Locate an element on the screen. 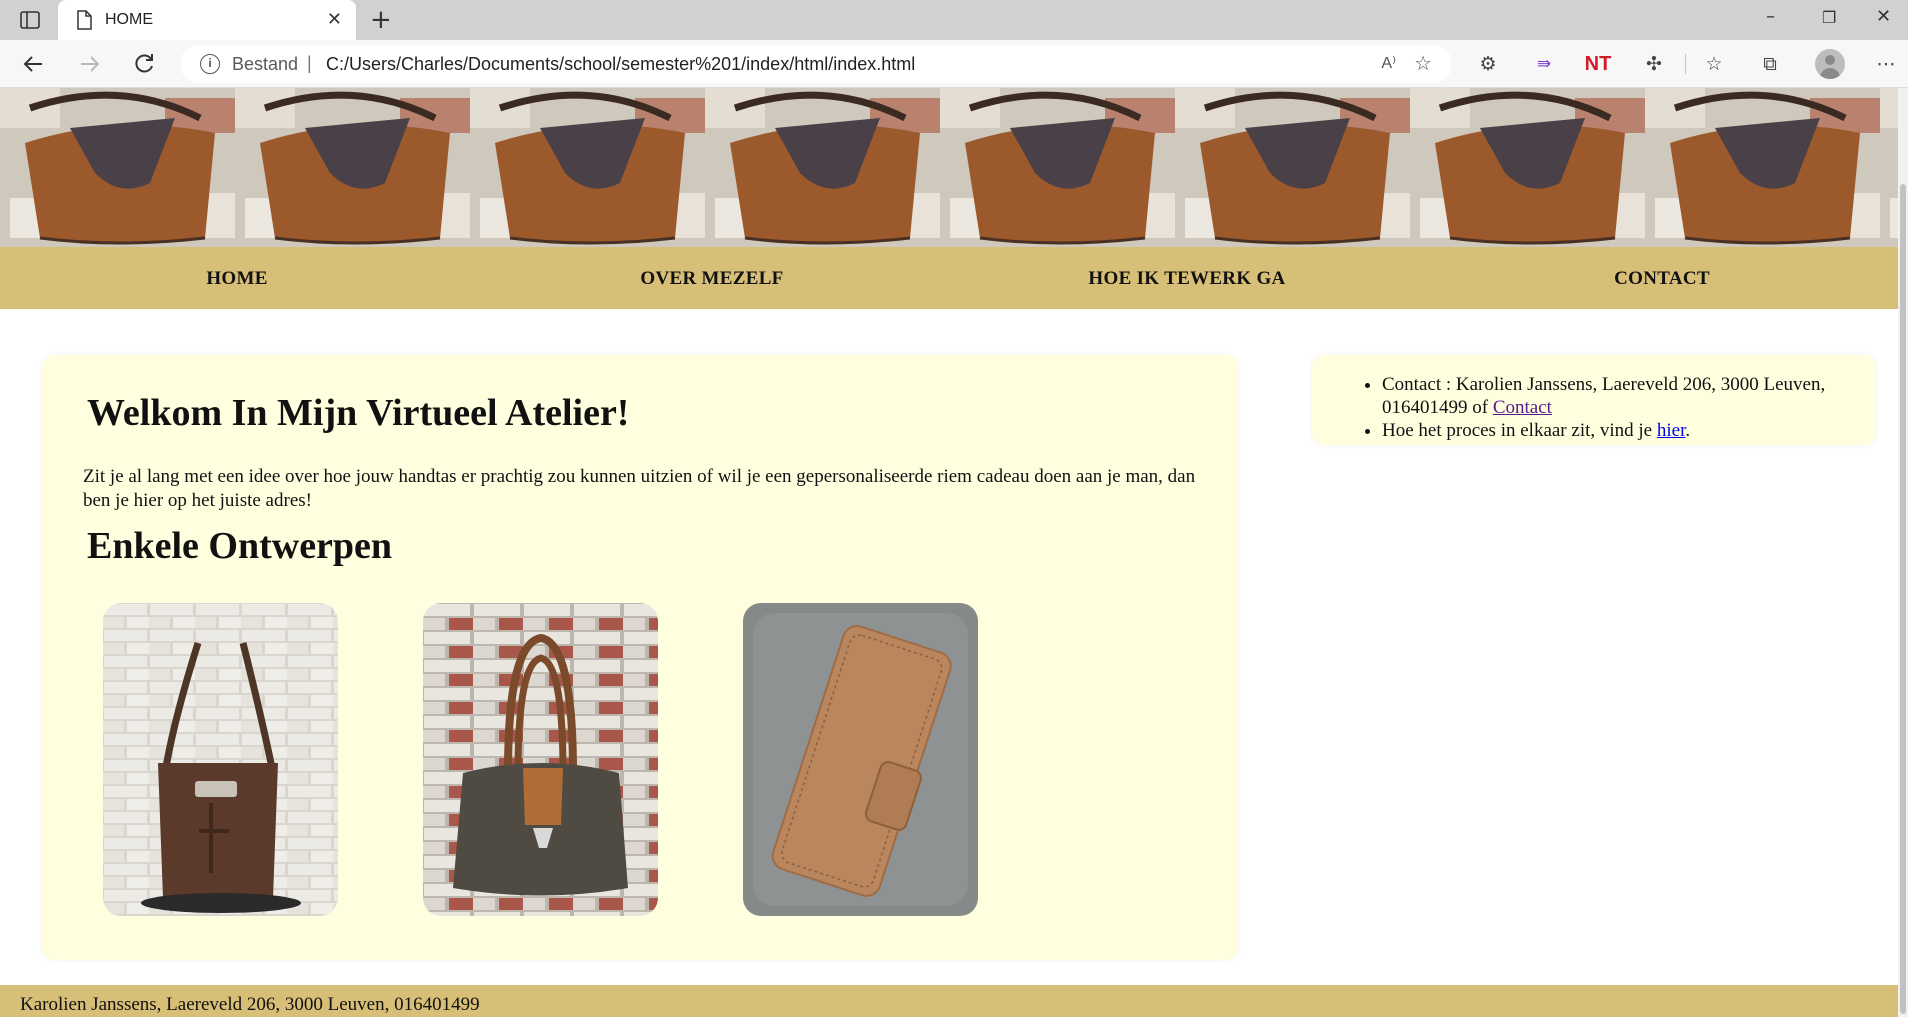 This screenshot has width=1908, height=1017. close-window-icon: ✕ is located at coordinates (1883, 16).